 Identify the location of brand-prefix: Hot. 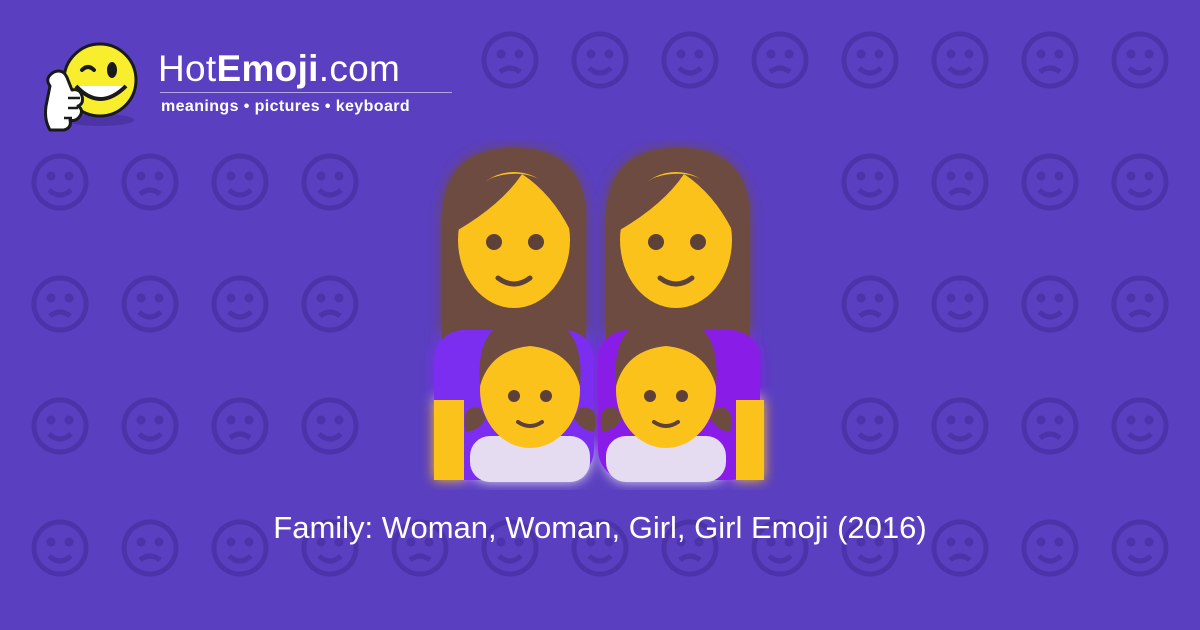
(187, 68).